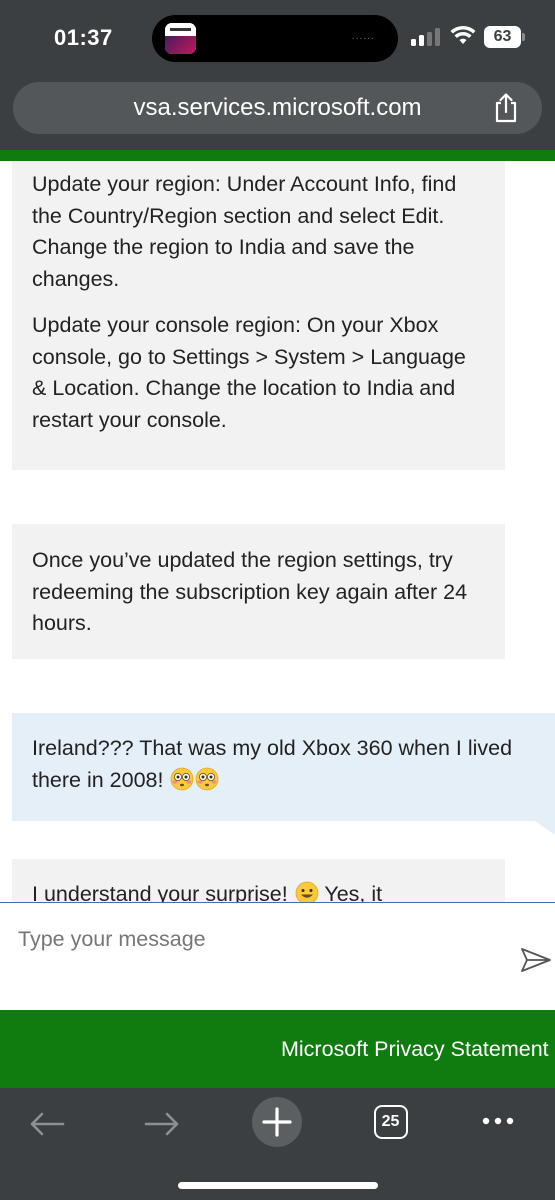 The height and width of the screenshot is (1200, 555). What do you see at coordinates (415, 1049) in the screenshot?
I see `privacy-statement-link: Microsoft Privacy Statement` at bounding box center [415, 1049].